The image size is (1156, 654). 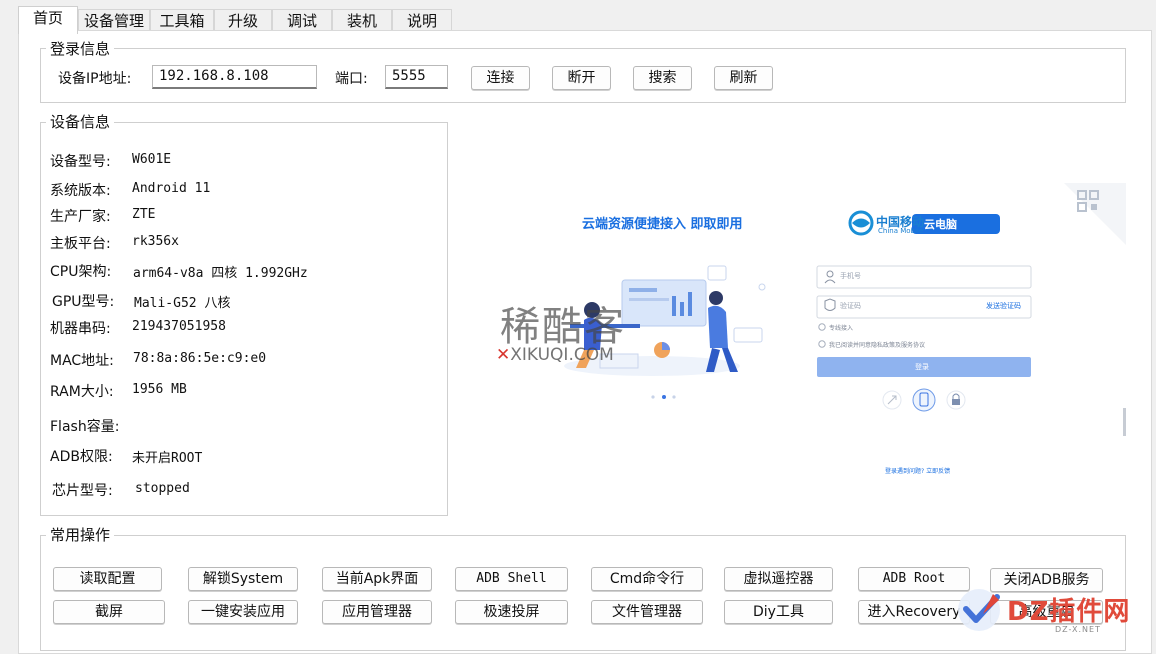 I want to click on tab-home: 首页, so click(x=48, y=20).